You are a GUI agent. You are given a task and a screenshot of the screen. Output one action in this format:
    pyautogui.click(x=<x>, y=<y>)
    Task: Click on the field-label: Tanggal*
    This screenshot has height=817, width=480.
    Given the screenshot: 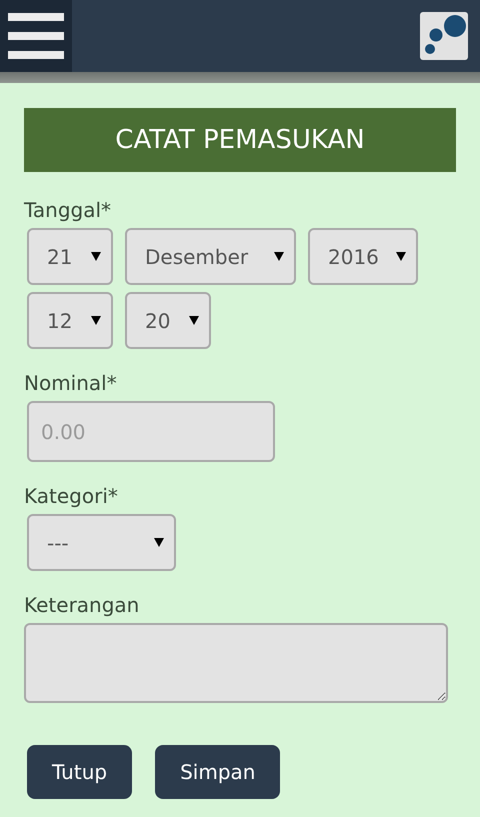 What is the action you would take?
    pyautogui.click(x=68, y=210)
    